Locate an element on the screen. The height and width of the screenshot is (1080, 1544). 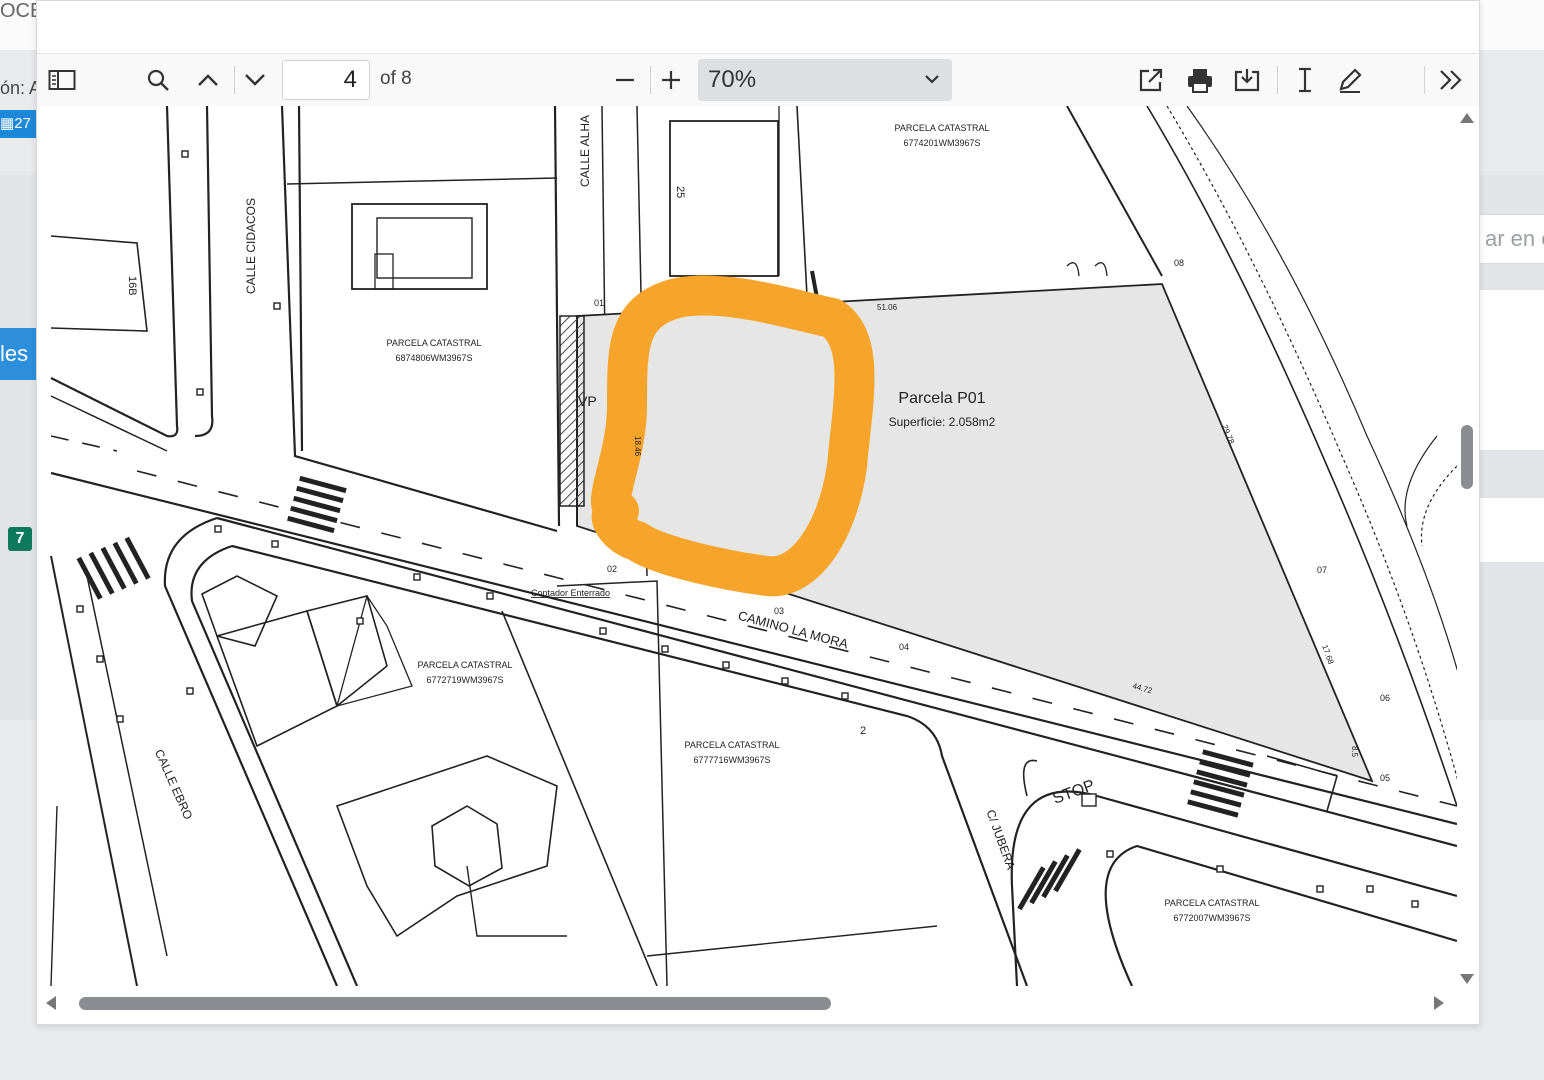
background-count-badge: 7 is located at coordinates (20, 539).